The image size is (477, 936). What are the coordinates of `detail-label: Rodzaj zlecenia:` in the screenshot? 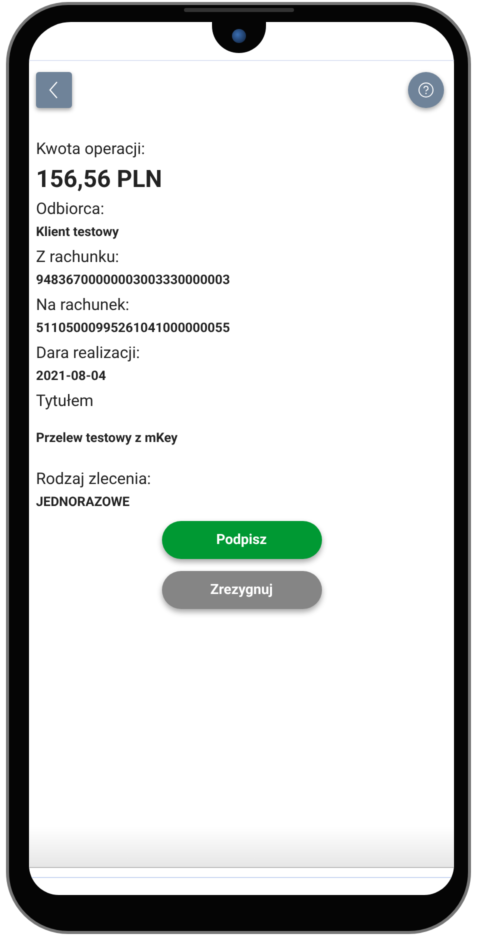 It's located at (94, 479).